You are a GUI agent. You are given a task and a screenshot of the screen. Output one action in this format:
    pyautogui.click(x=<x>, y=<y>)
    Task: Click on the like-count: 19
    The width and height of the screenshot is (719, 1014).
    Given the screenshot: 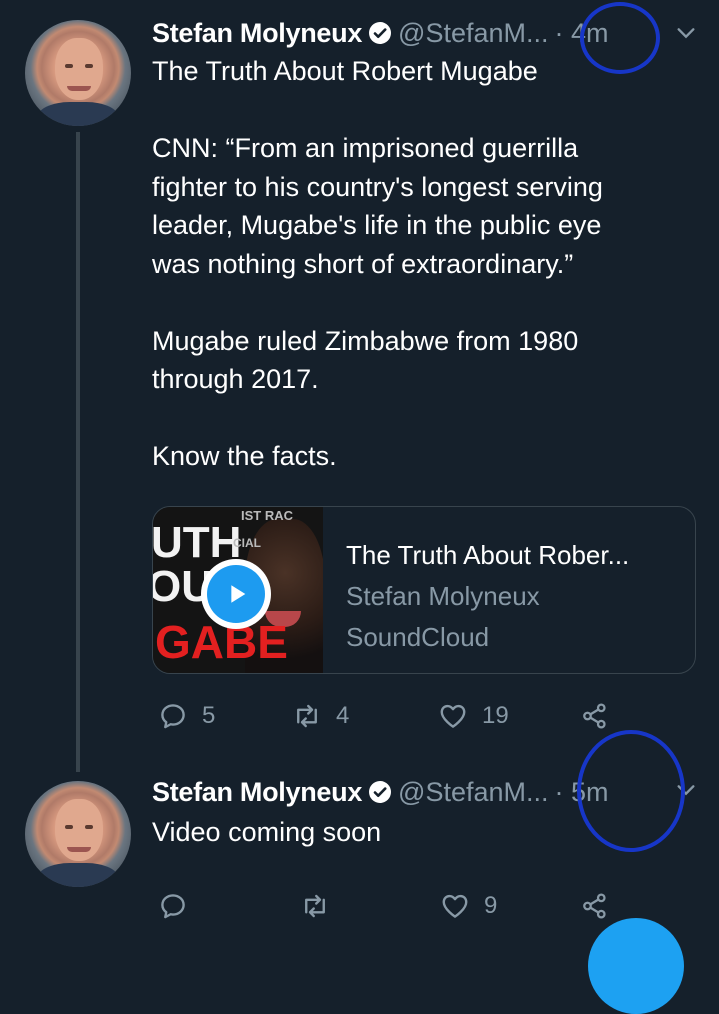 What is the action you would take?
    pyautogui.click(x=495, y=715)
    